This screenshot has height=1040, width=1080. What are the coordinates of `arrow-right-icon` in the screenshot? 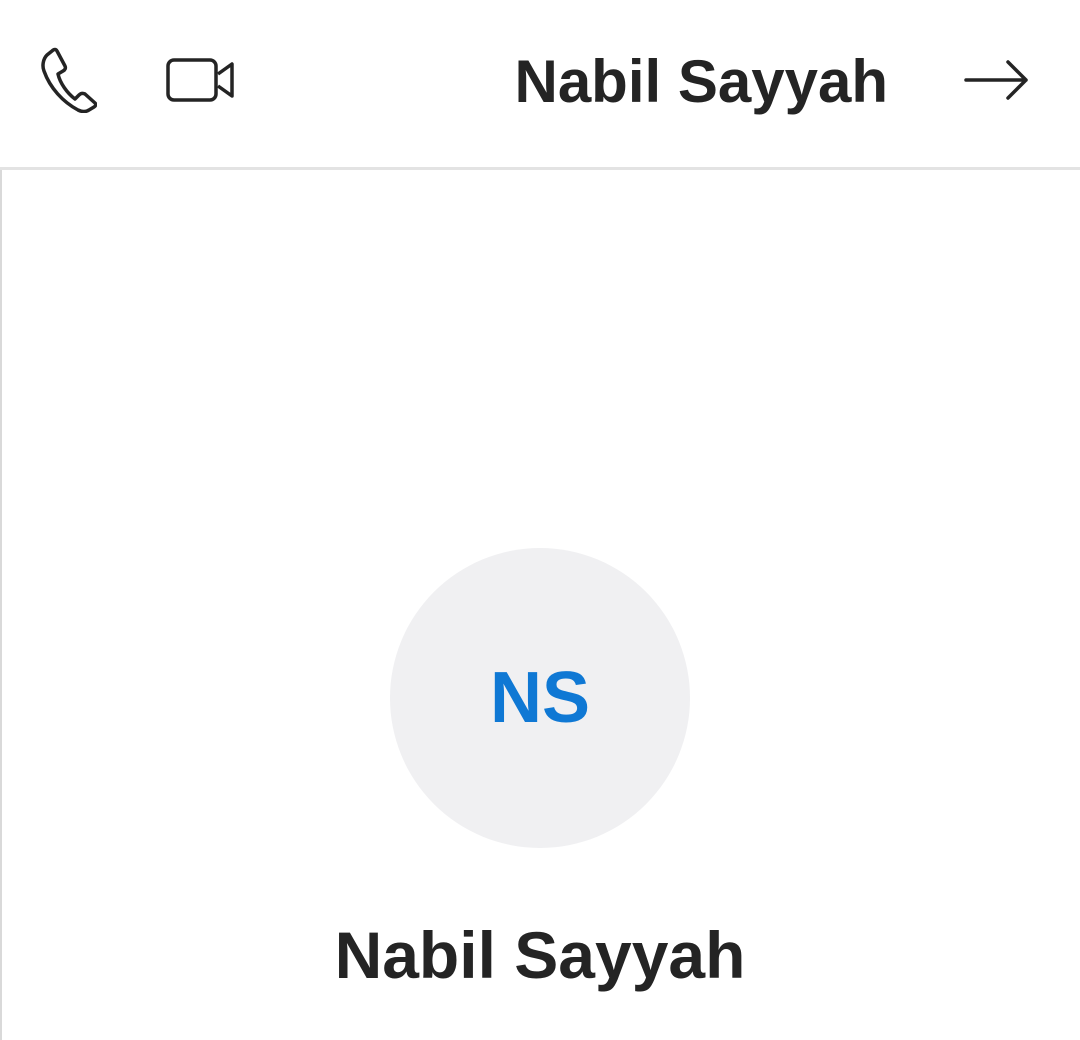 It's located at (996, 80).